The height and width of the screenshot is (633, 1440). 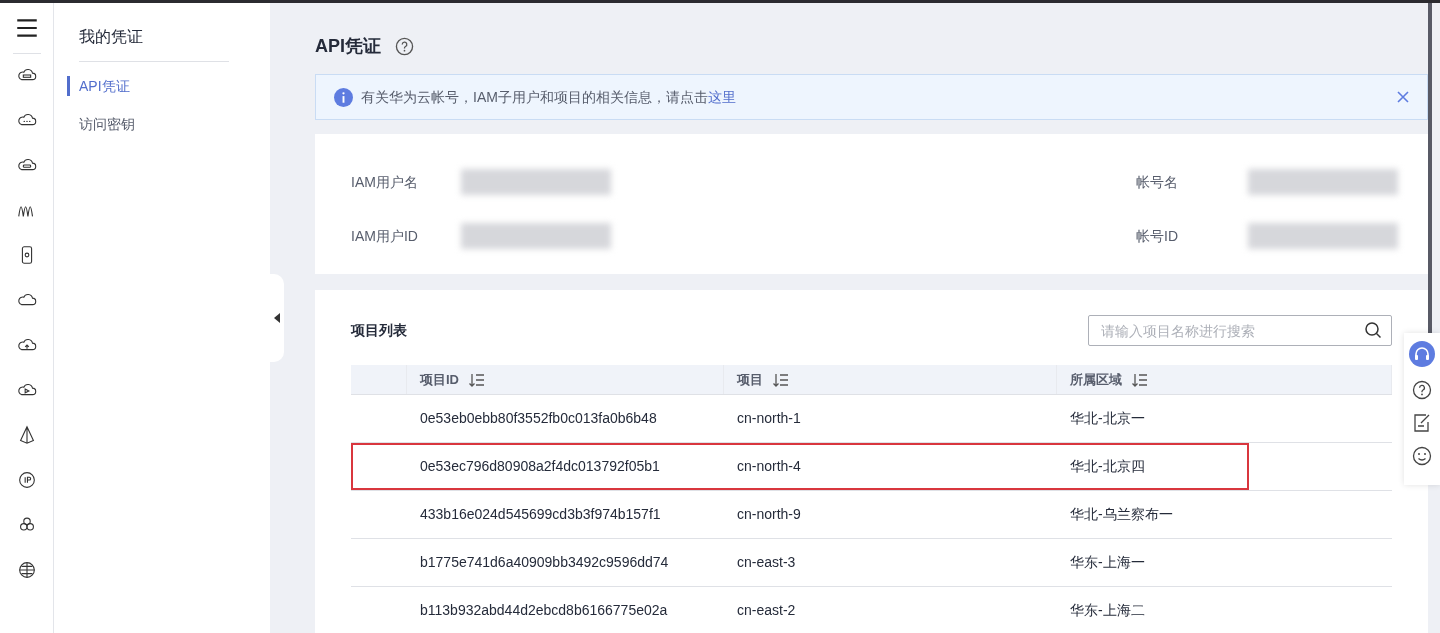 I want to click on info-icon, so click(x=343, y=97).